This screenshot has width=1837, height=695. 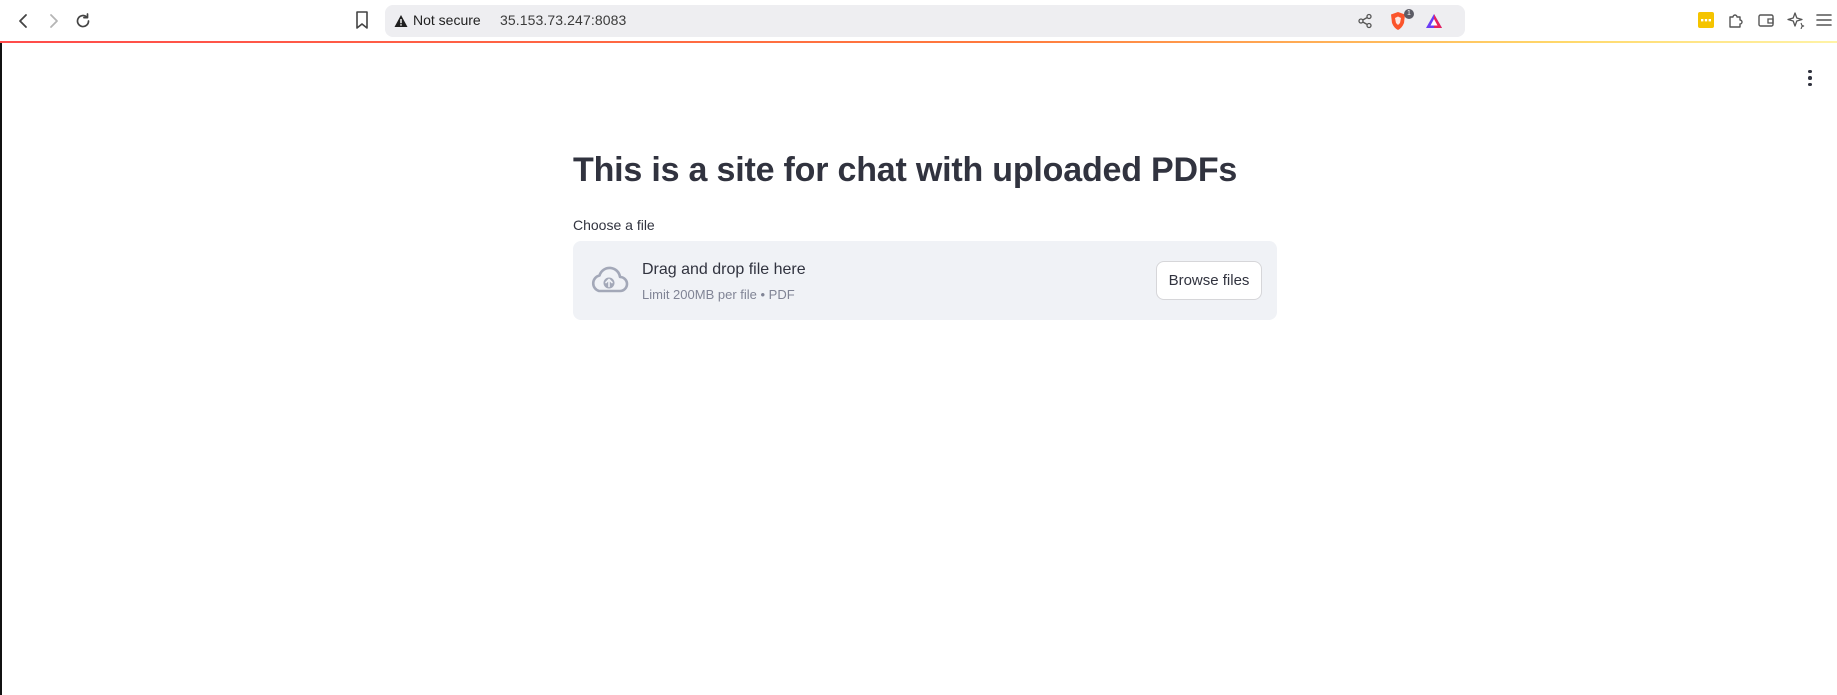 What do you see at coordinates (1796, 20) in the screenshot?
I see `leo-ai-icon` at bounding box center [1796, 20].